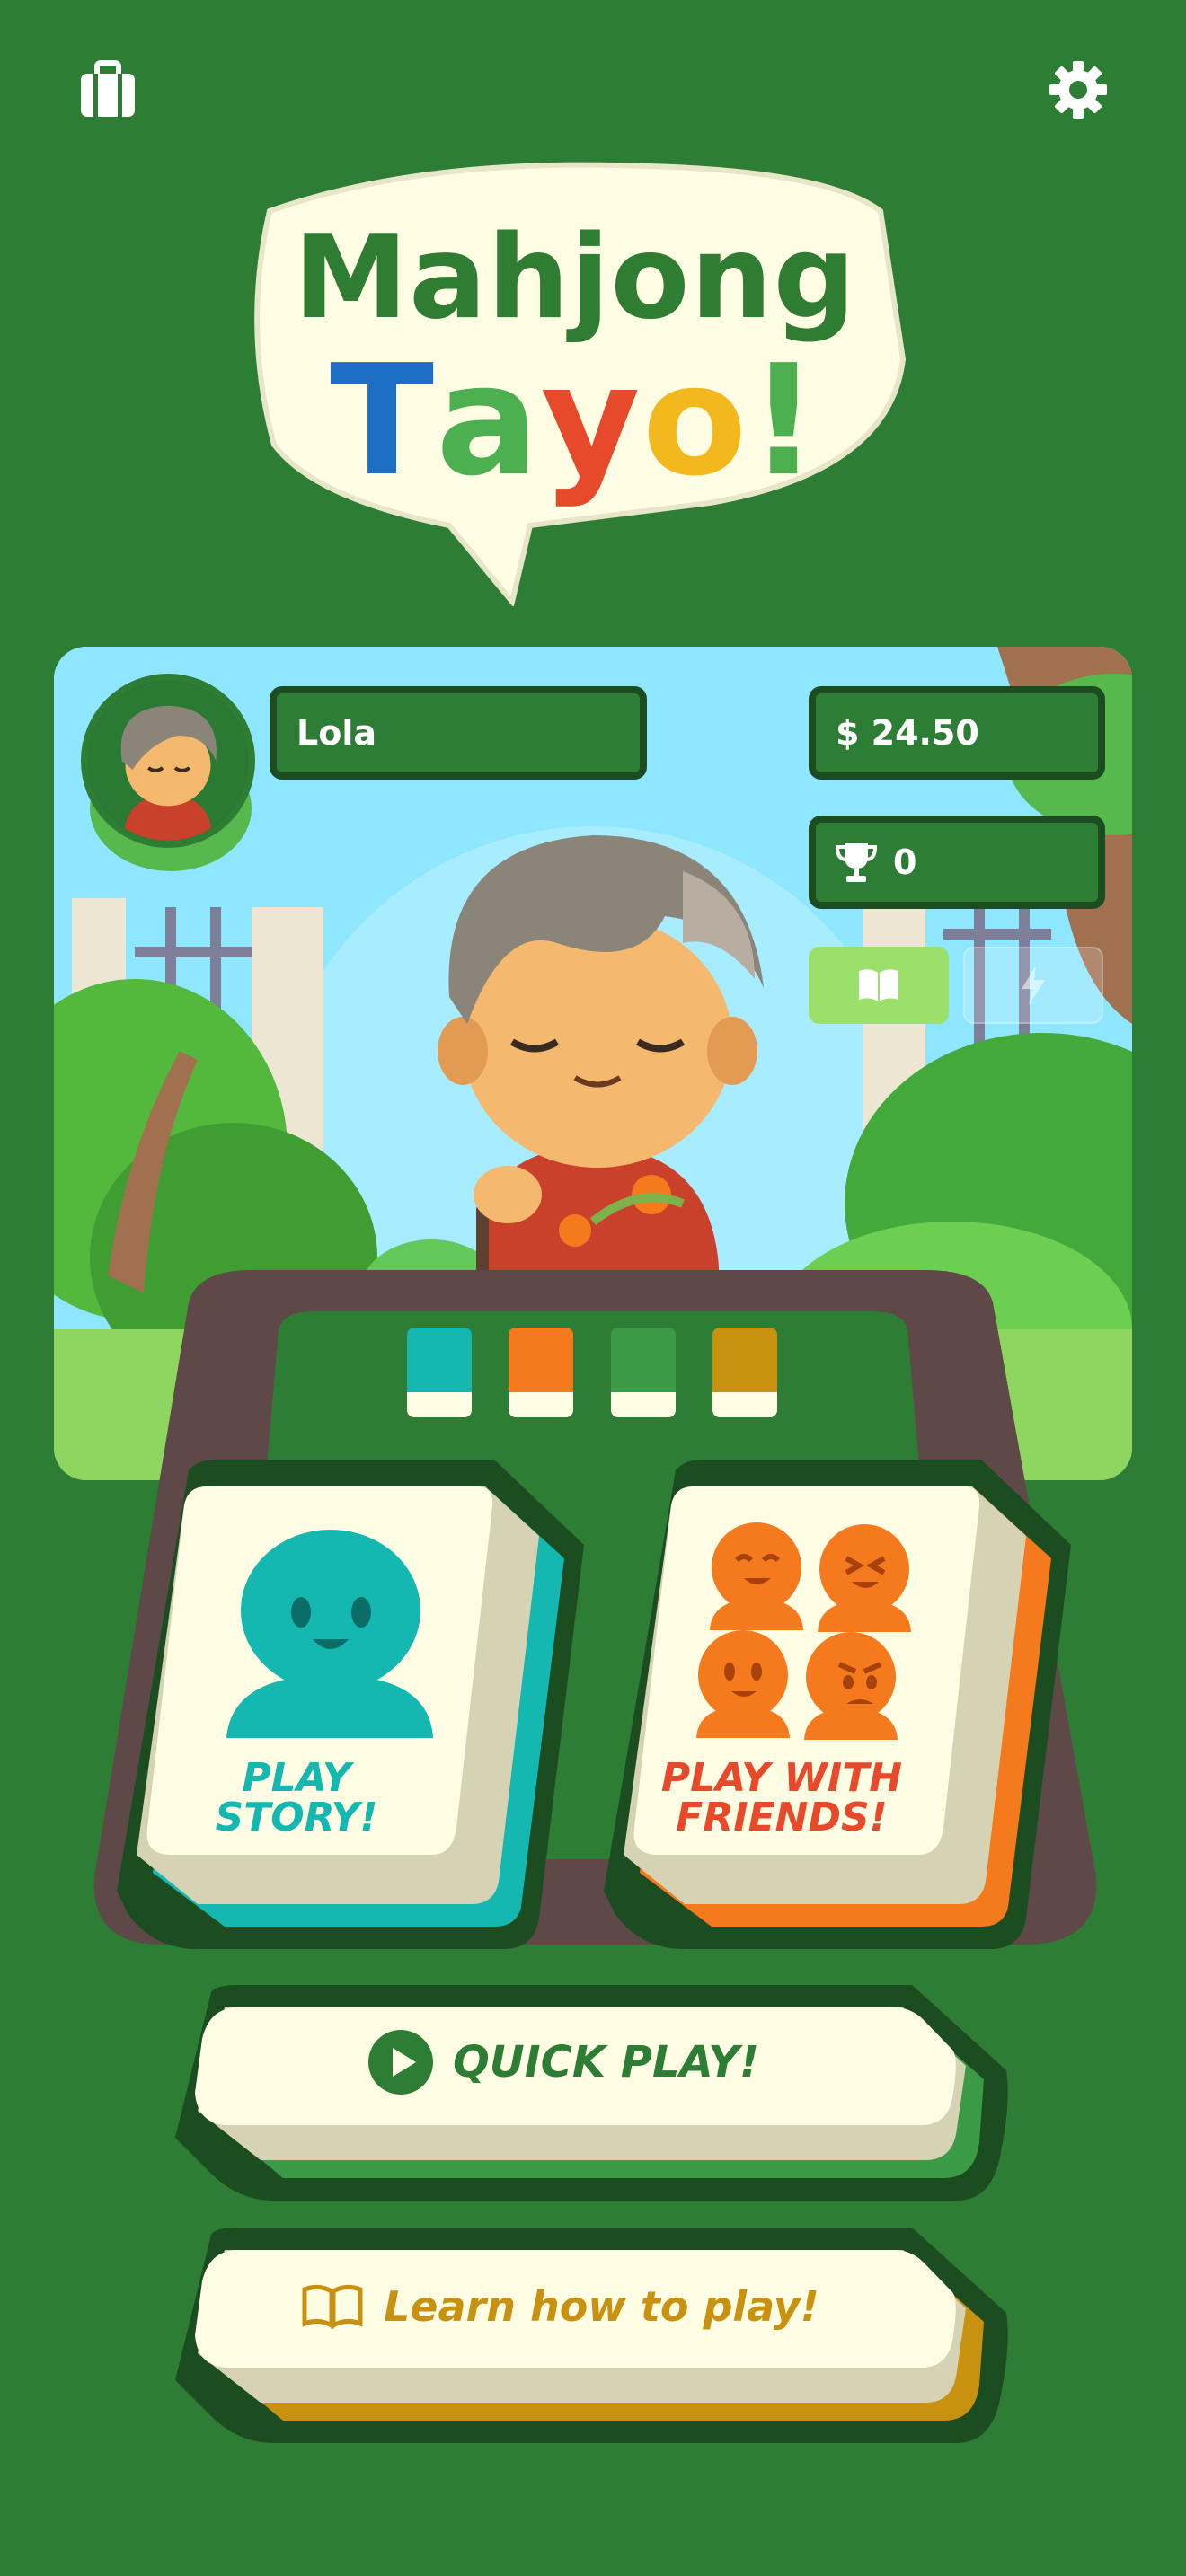  Describe the element at coordinates (458, 733) in the screenshot. I see `player-name-field: Lola` at that location.